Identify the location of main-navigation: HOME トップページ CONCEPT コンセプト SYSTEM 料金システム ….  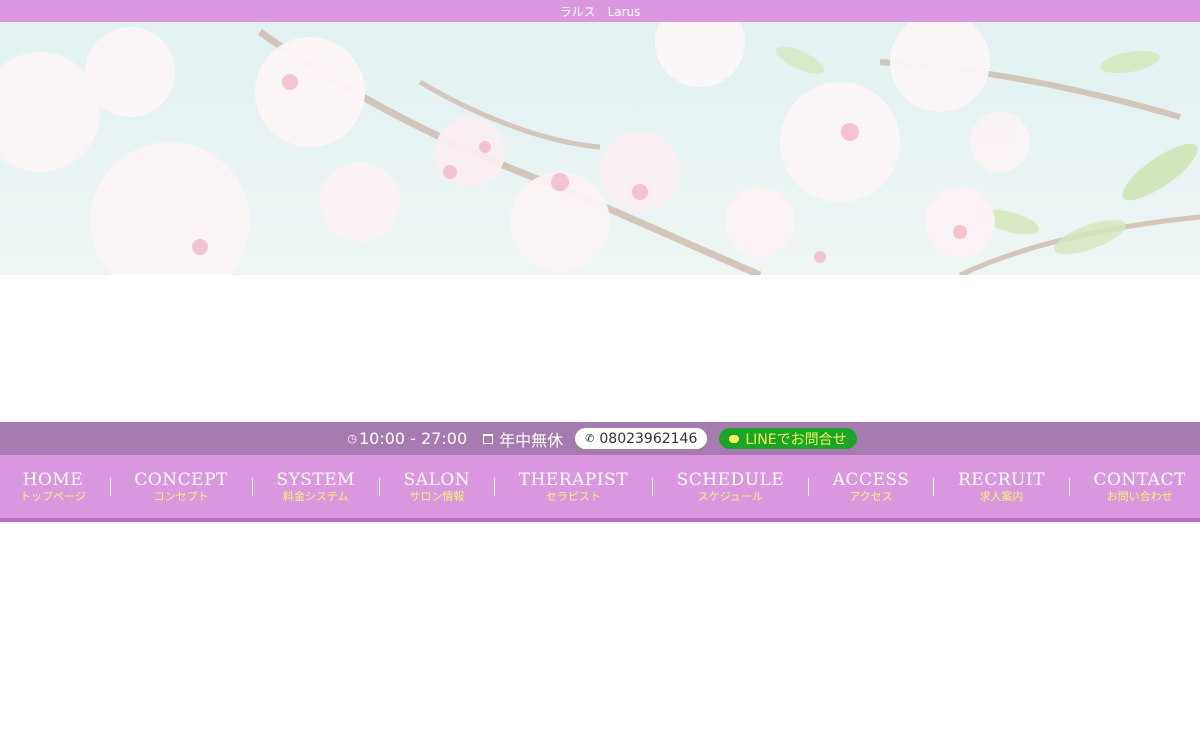
(600, 488).